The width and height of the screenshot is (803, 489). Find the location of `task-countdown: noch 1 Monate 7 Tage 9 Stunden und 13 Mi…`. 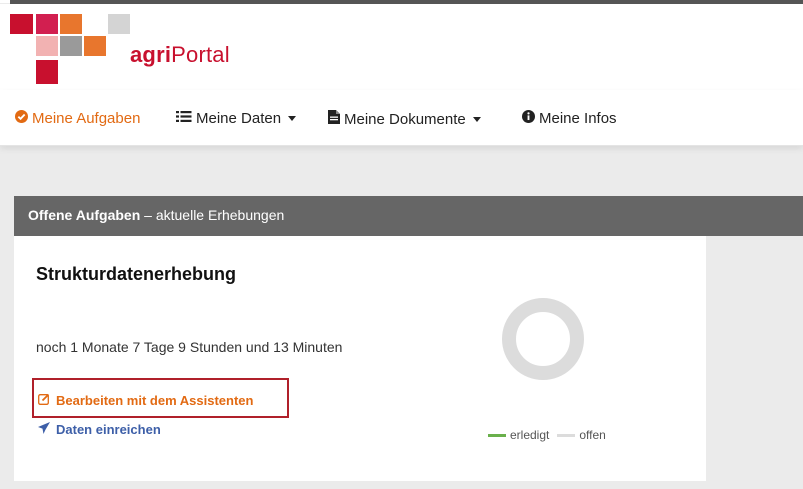

task-countdown: noch 1 Monate 7 Tage 9 Stunden und 13 Mi… is located at coordinates (189, 347).